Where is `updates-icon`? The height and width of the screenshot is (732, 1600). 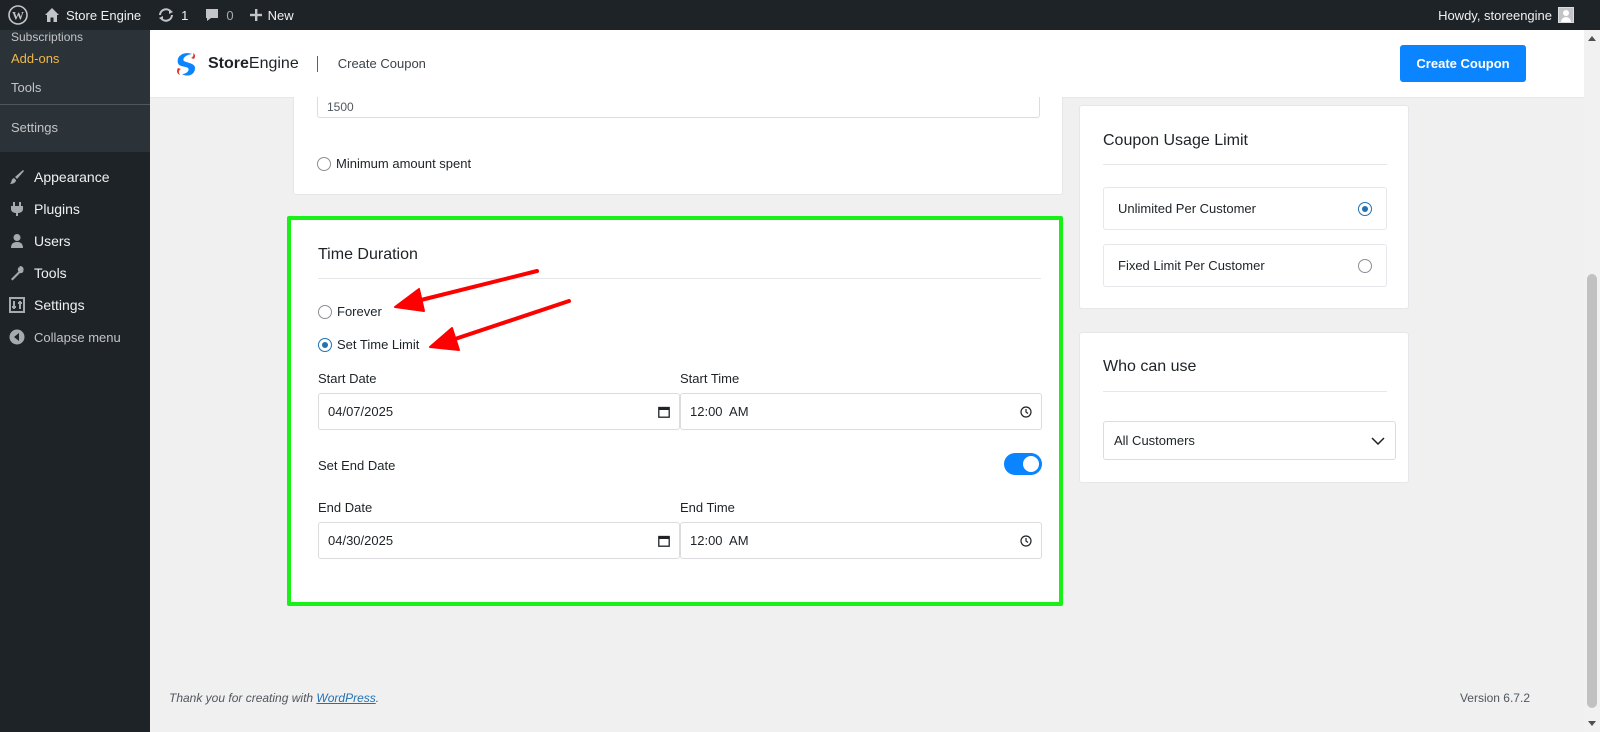 updates-icon is located at coordinates (166, 15).